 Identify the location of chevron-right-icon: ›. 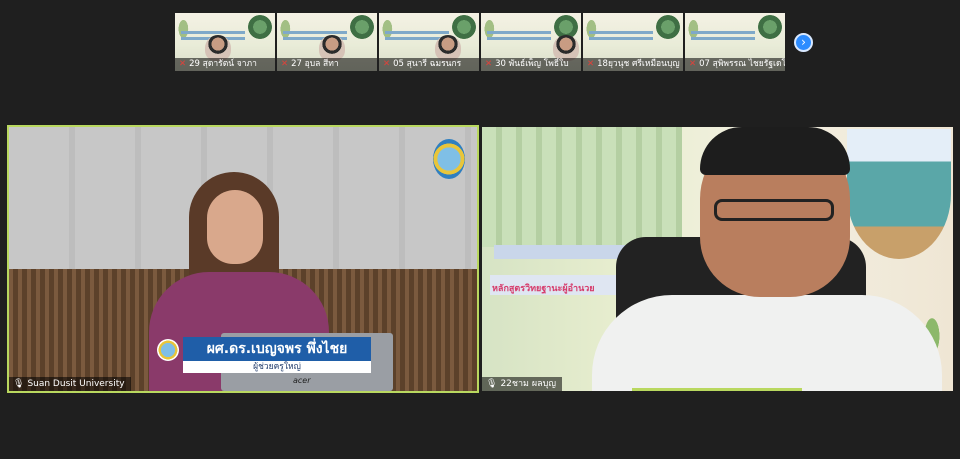
(803, 42).